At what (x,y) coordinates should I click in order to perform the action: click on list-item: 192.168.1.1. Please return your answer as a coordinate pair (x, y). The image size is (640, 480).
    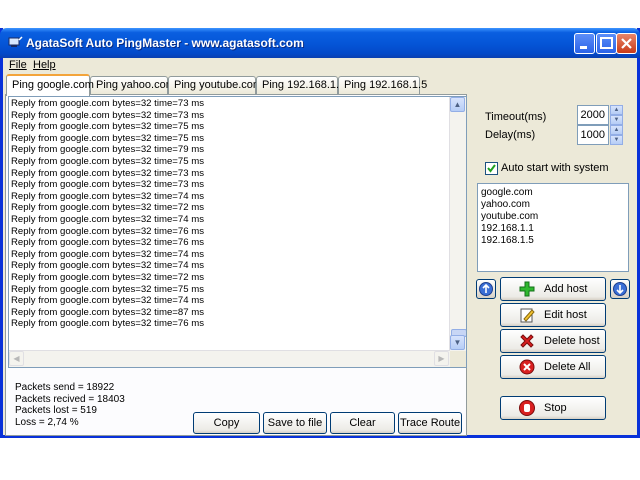
    Looking at the image, I should click on (507, 228).